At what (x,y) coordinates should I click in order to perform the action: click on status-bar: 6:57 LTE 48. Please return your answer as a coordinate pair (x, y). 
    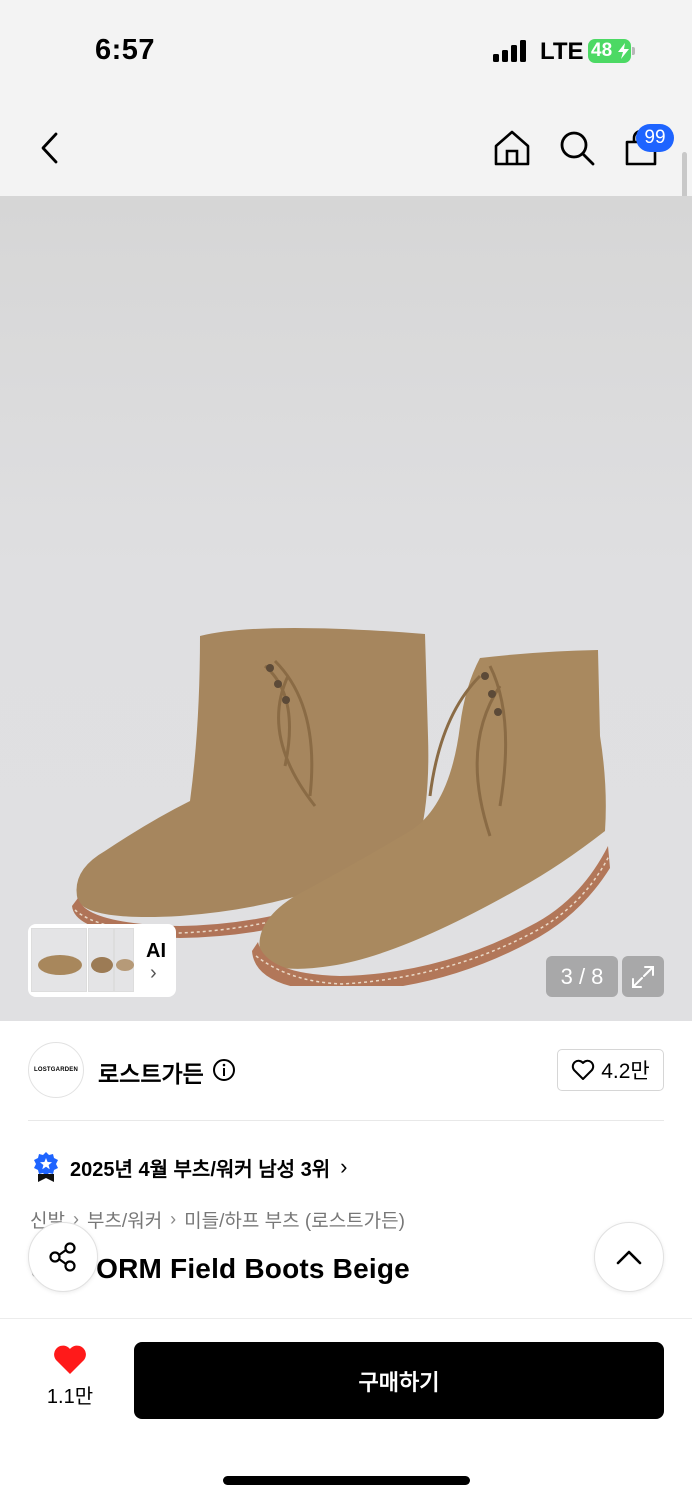
    Looking at the image, I should click on (346, 50).